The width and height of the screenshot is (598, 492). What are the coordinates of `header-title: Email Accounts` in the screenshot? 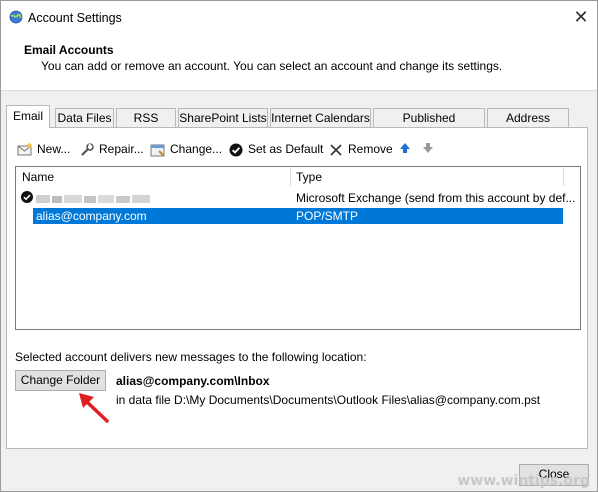 It's located at (69, 50).